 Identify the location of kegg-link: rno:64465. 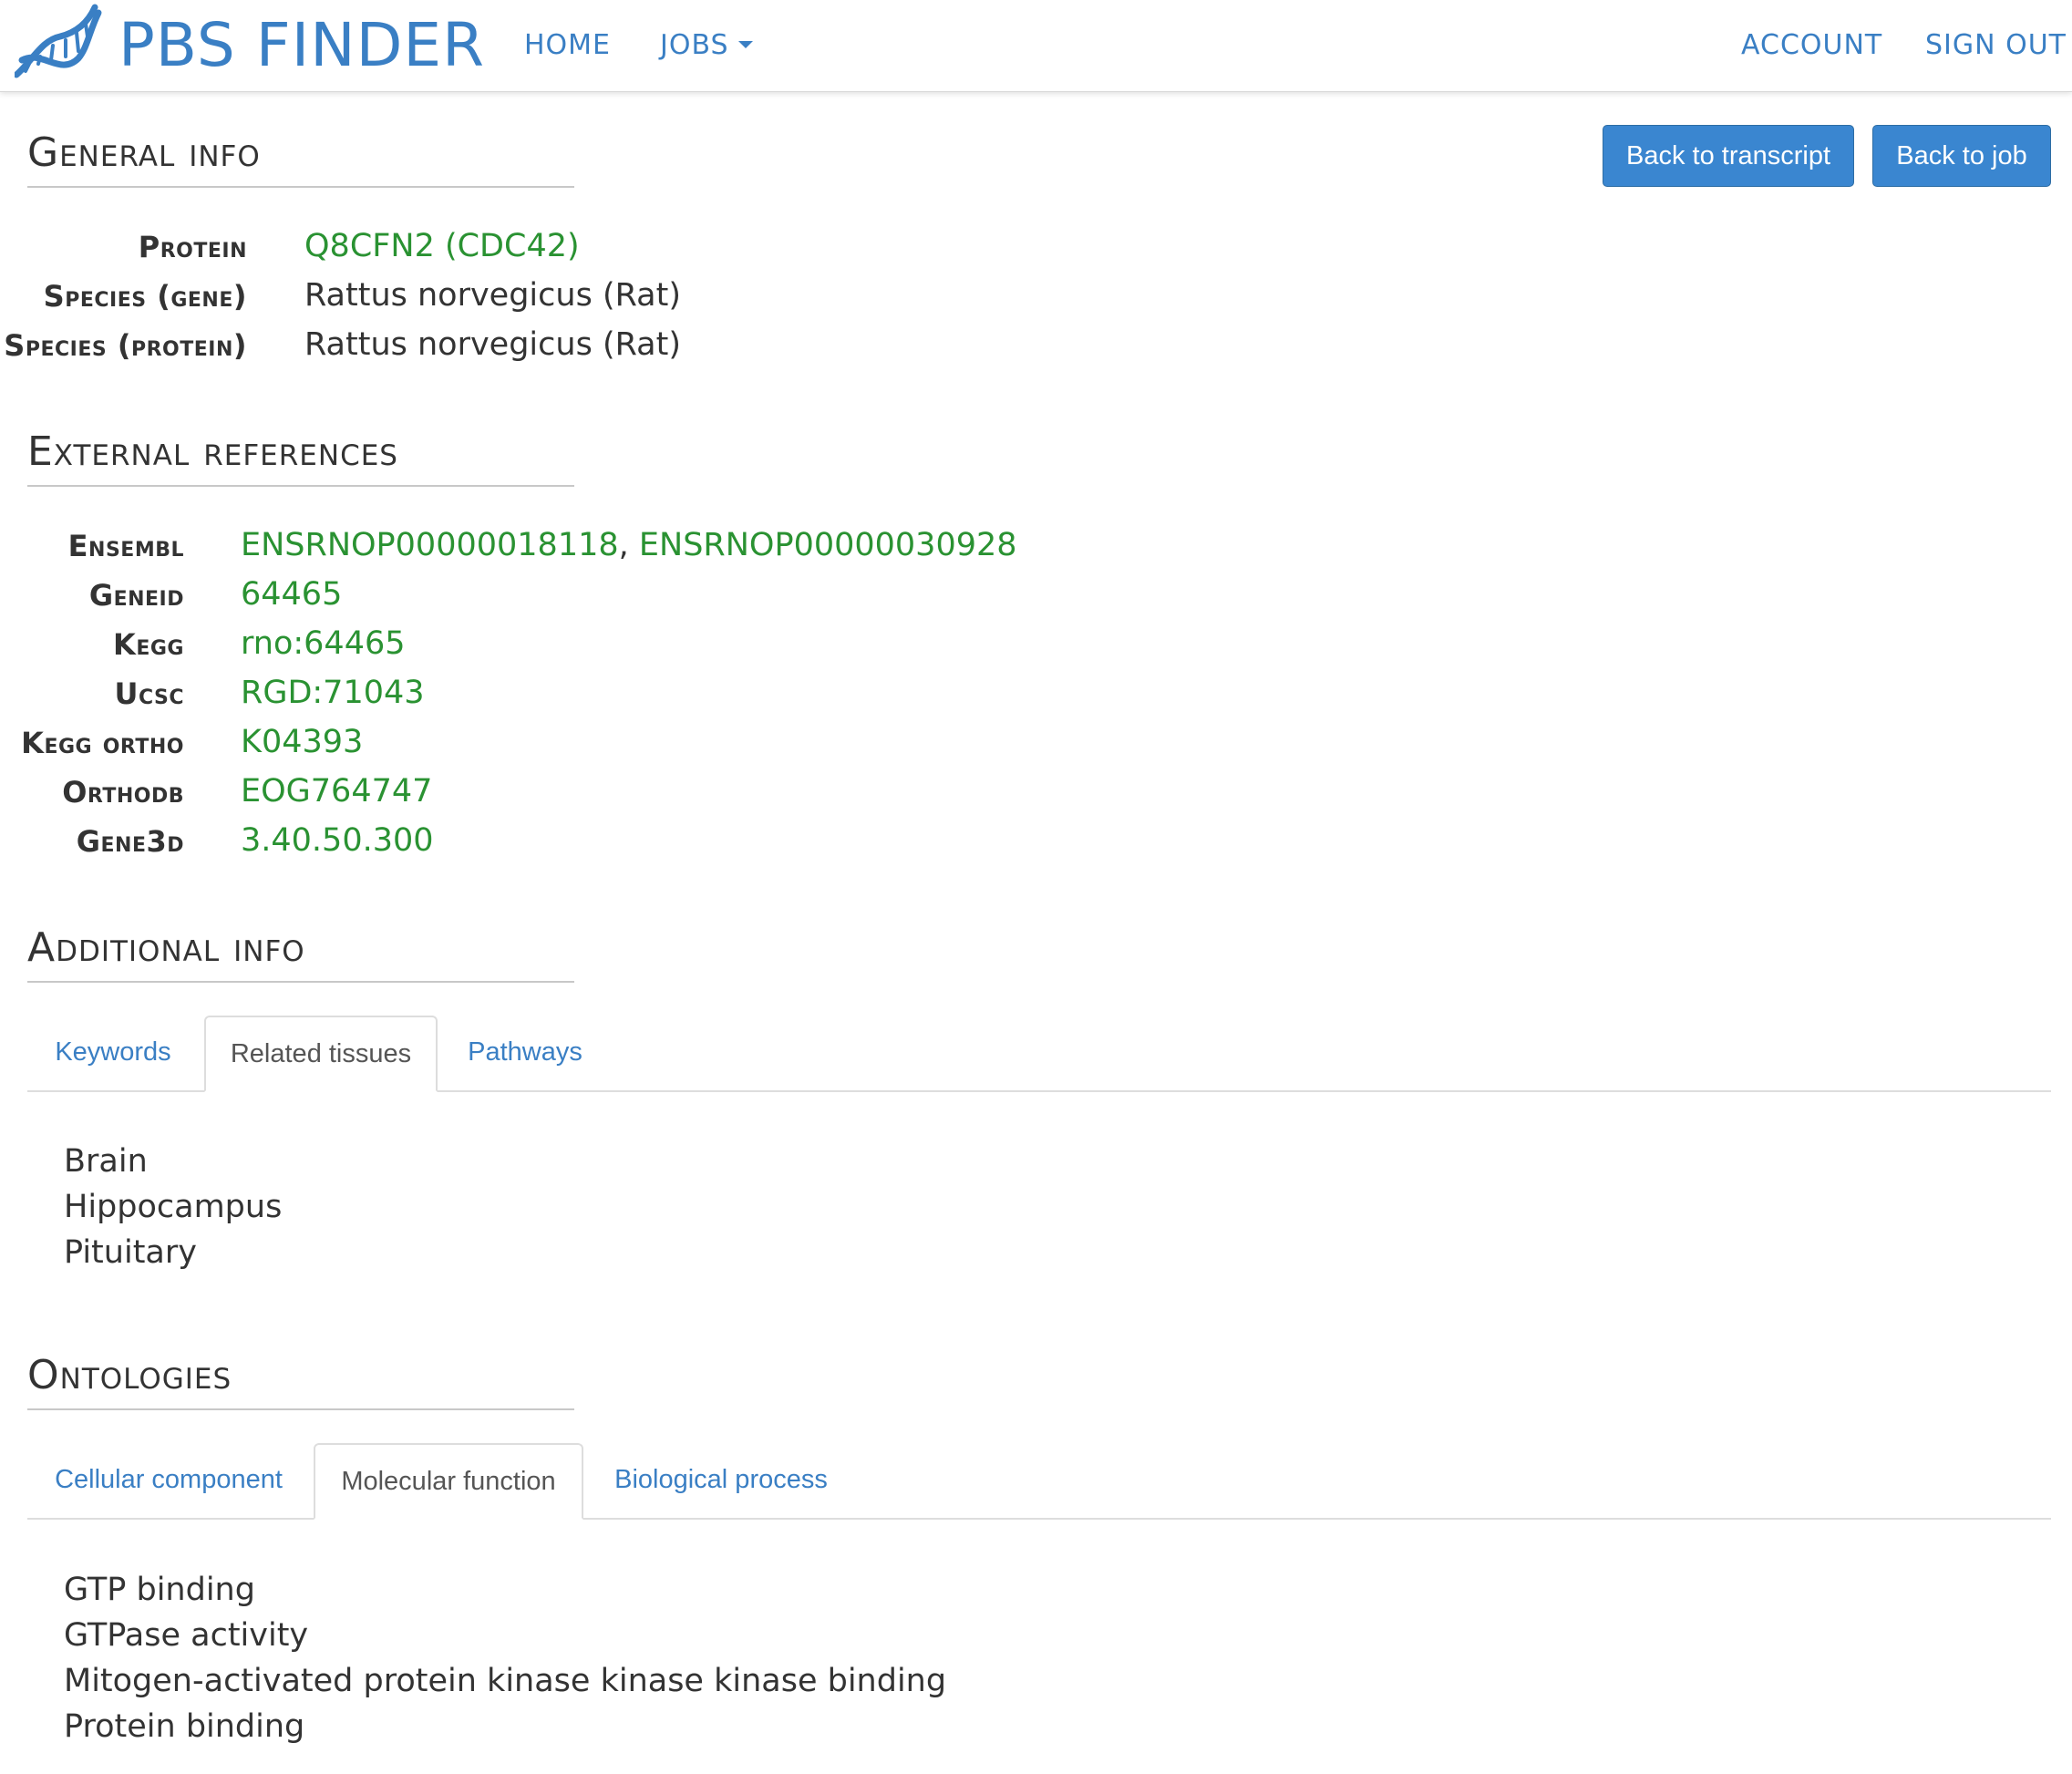
(323, 644).